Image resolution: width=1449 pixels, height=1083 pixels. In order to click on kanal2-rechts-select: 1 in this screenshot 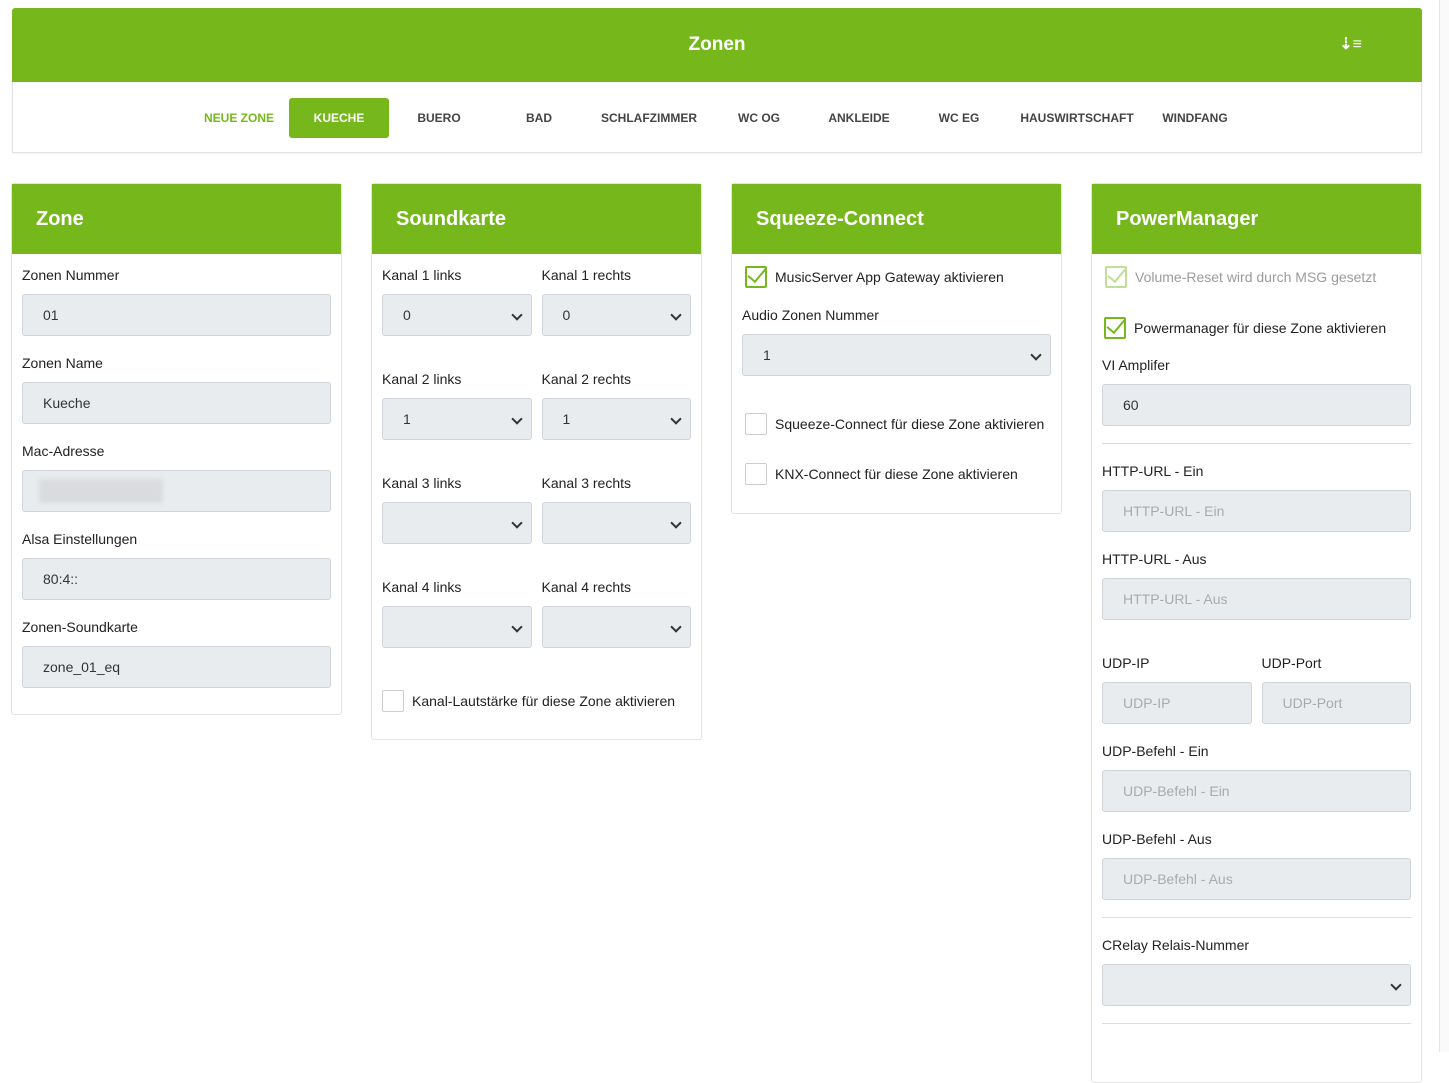, I will do `click(616, 419)`.